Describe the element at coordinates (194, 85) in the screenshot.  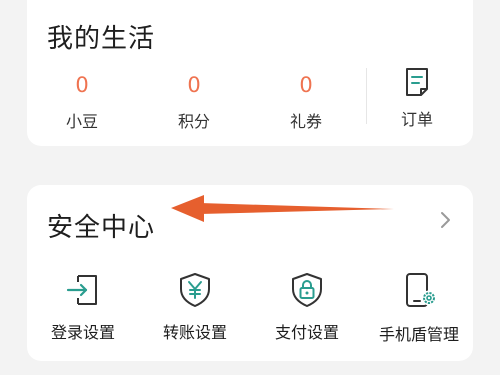
I see `stat-points-value: 0` at that location.